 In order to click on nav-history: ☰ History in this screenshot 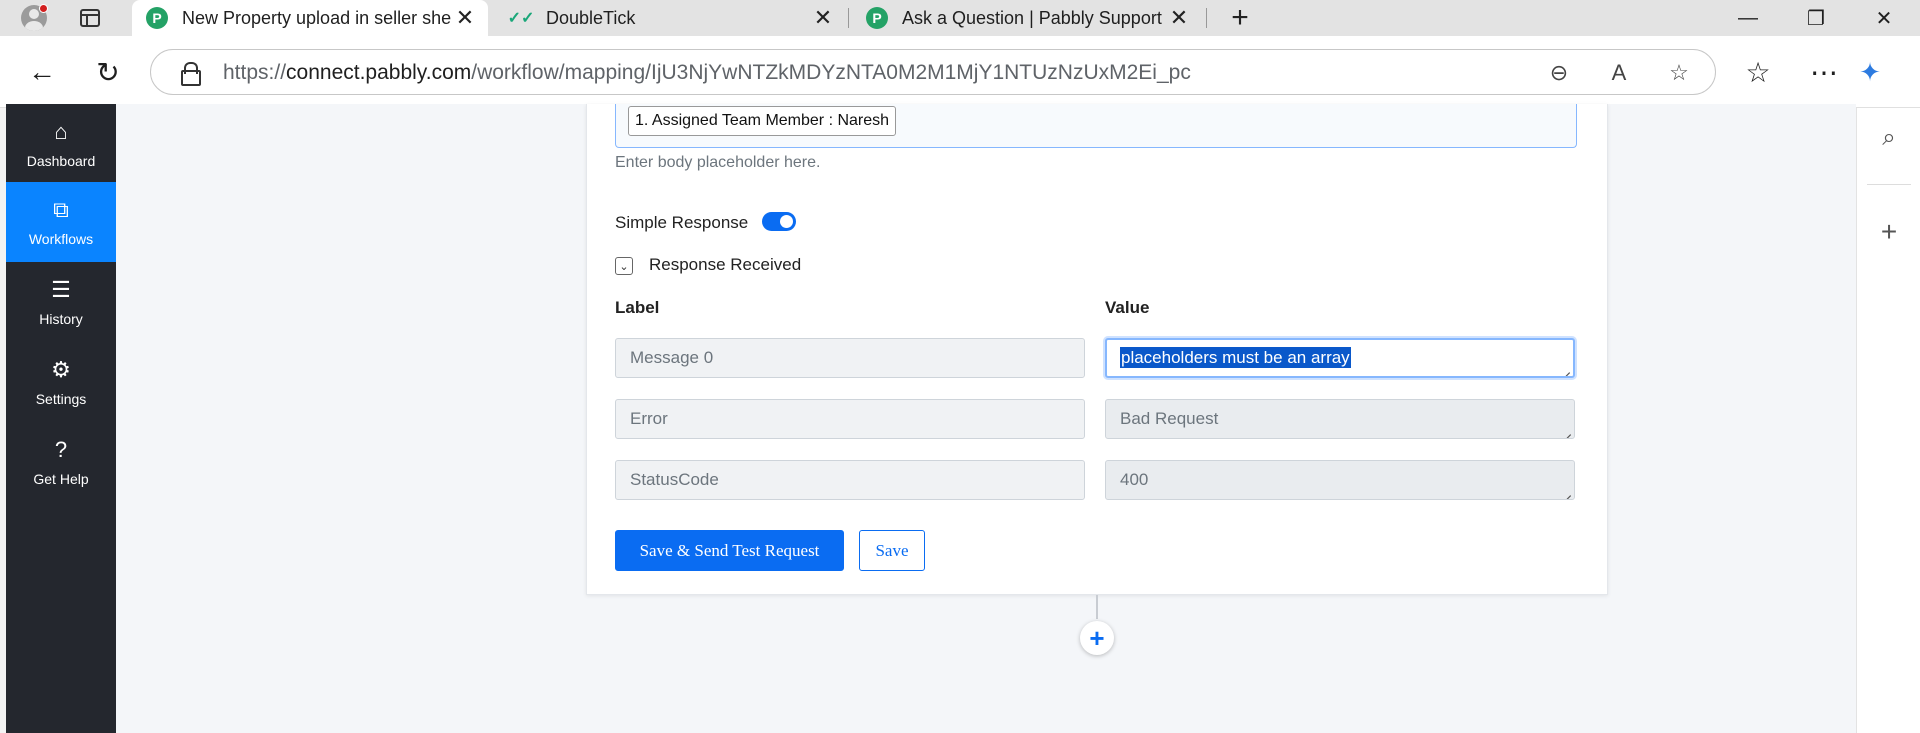, I will do `click(61, 302)`.